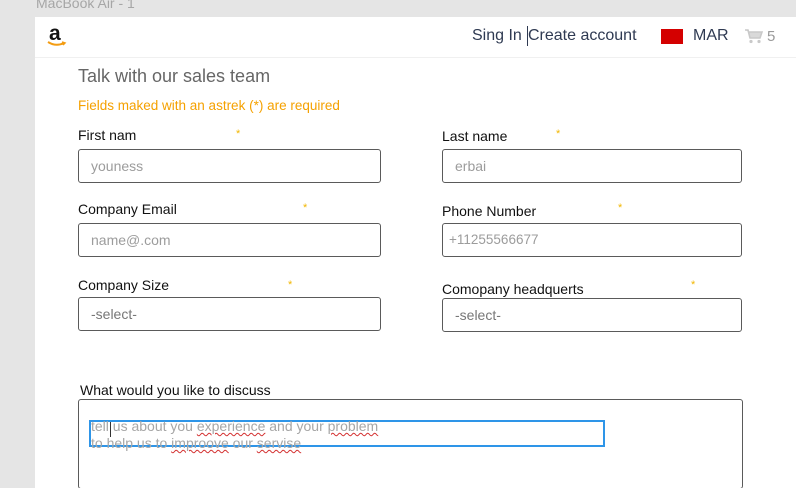 The width and height of the screenshot is (796, 488). What do you see at coordinates (127, 209) in the screenshot?
I see `company-email-label: Company Email` at bounding box center [127, 209].